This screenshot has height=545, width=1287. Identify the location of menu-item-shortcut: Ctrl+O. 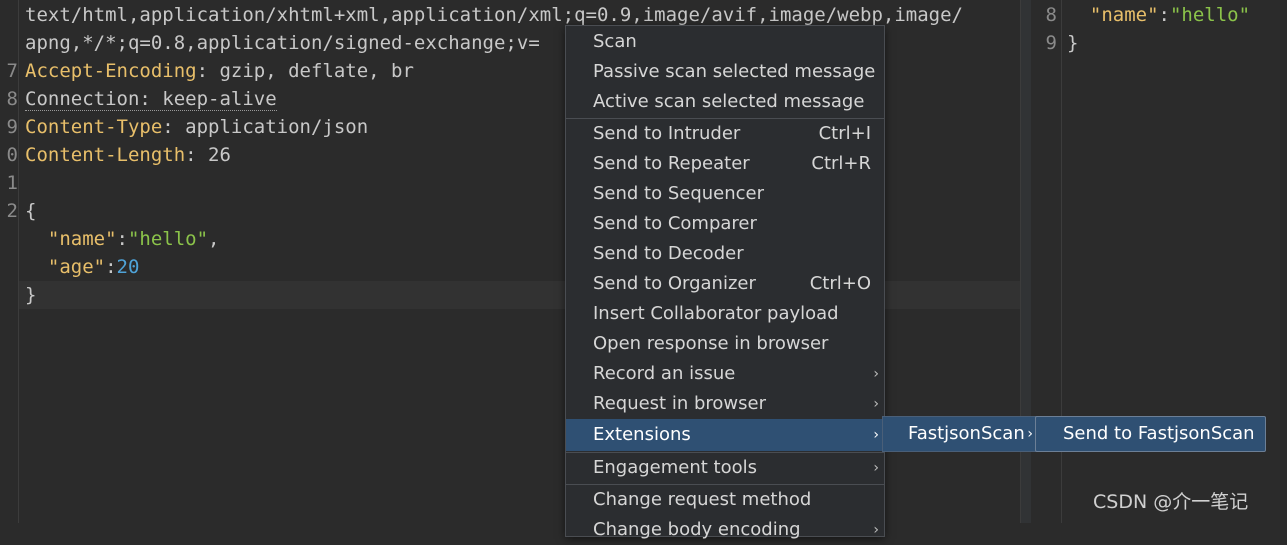
(840, 283).